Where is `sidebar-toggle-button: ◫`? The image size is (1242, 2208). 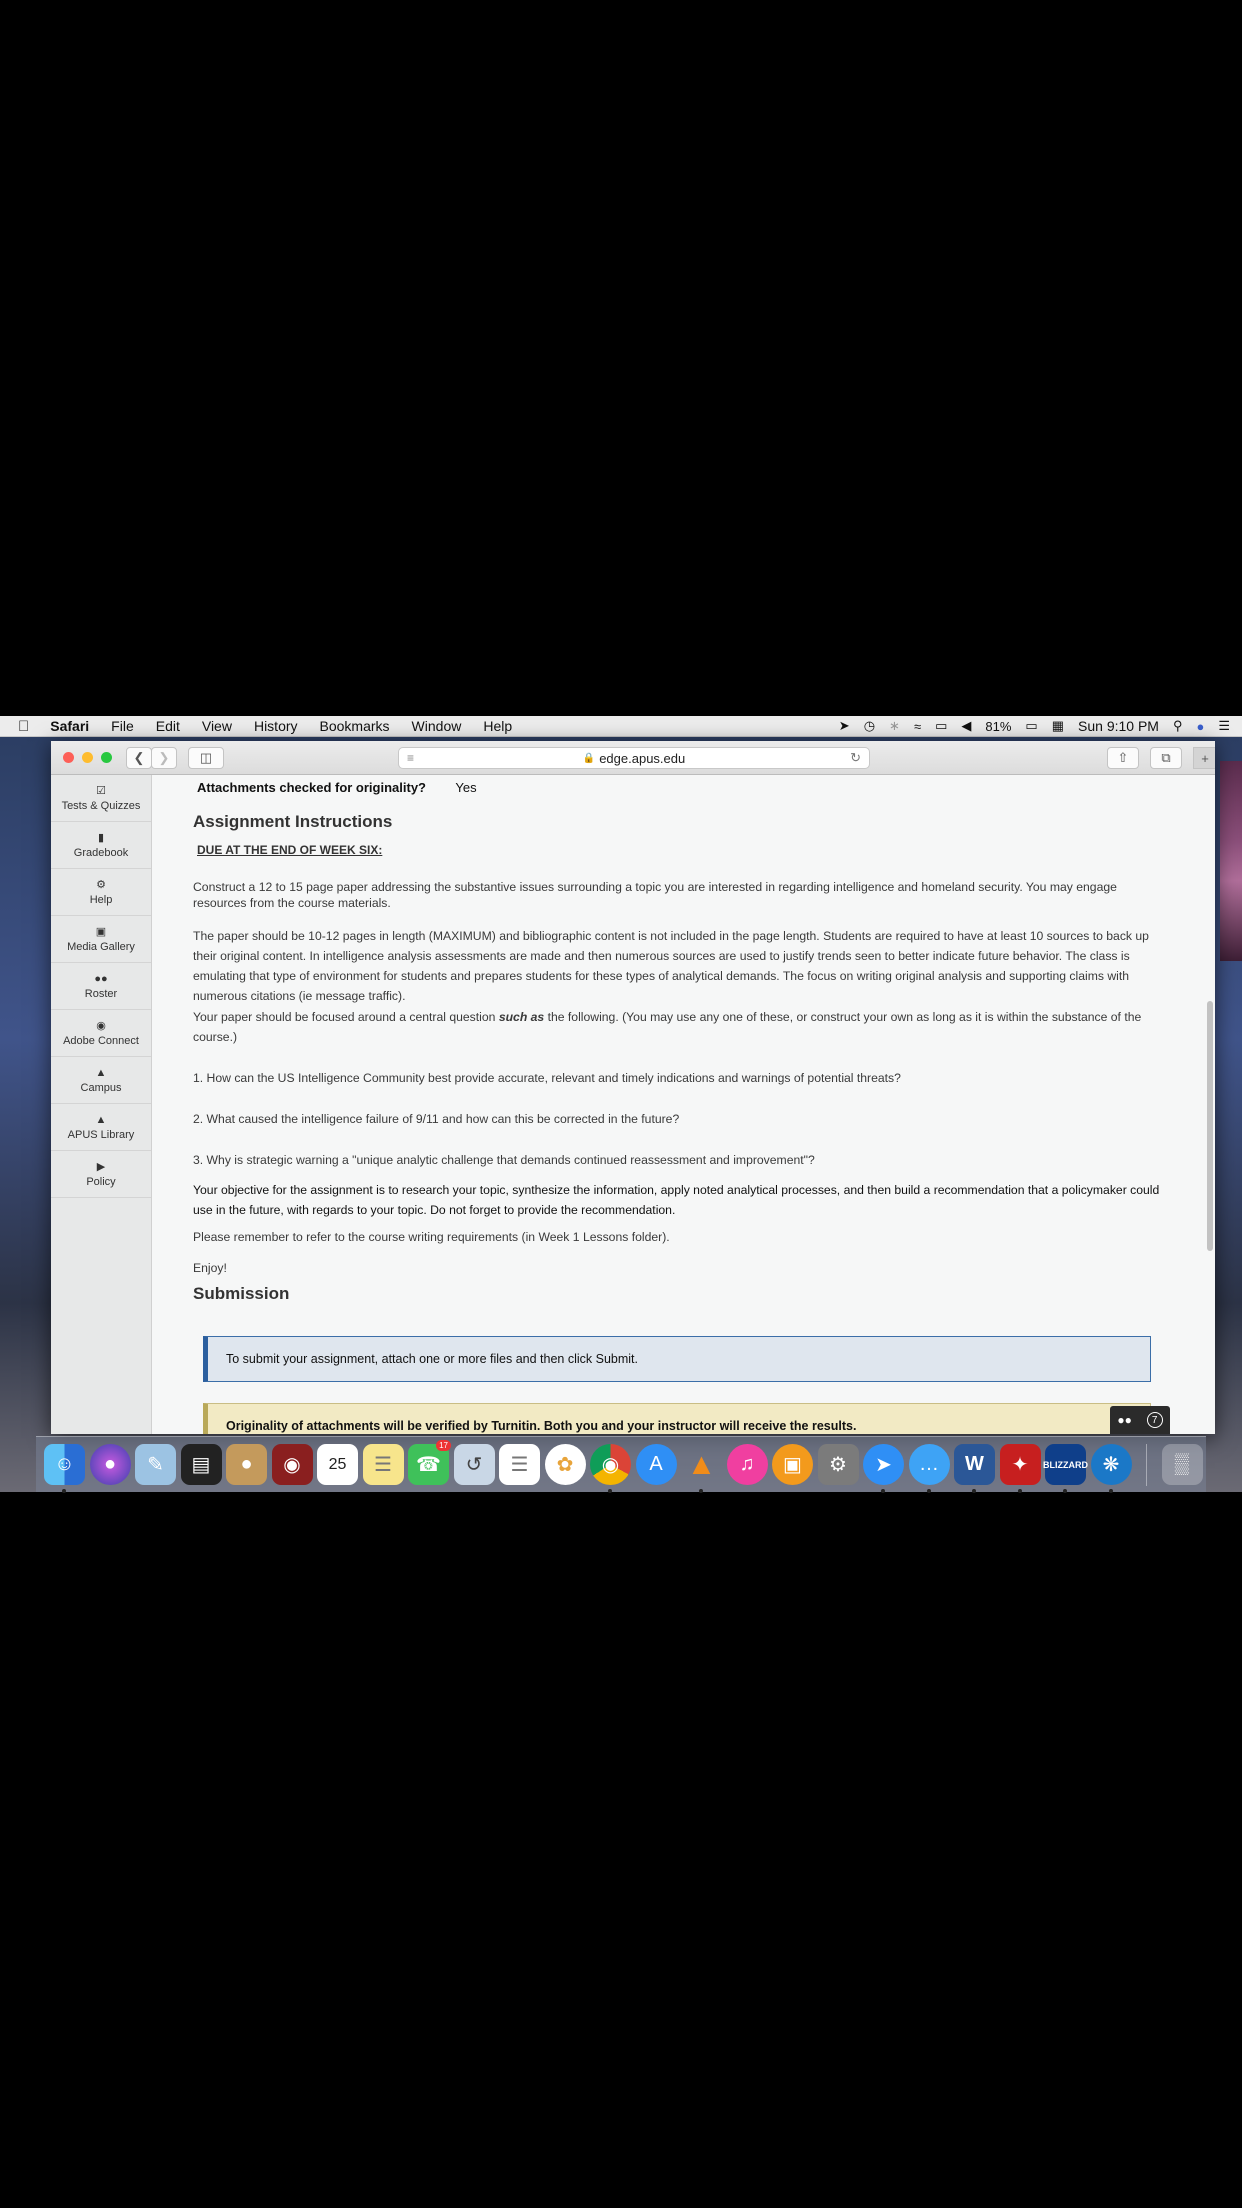
sidebar-toggle-button: ◫ is located at coordinates (206, 758).